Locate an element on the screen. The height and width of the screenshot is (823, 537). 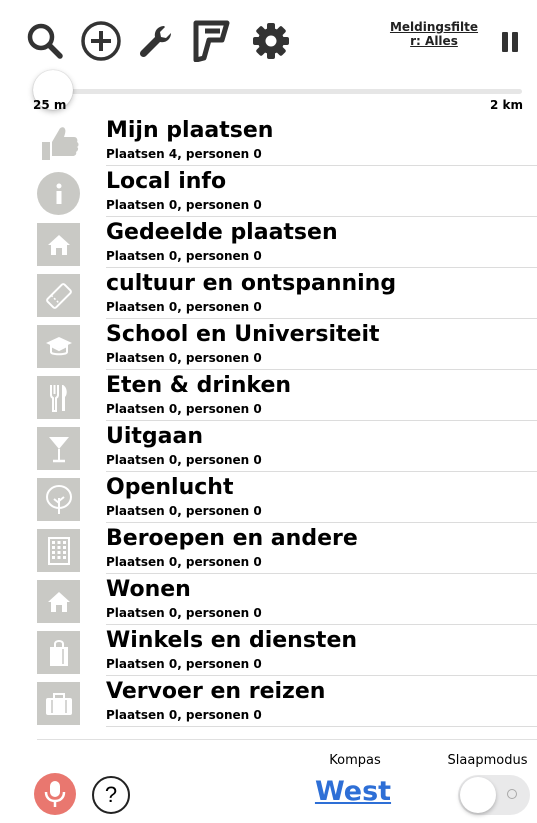
category-row-openlucht: Openlucht Plaatsen 0, personen 0 is located at coordinates (268, 497).